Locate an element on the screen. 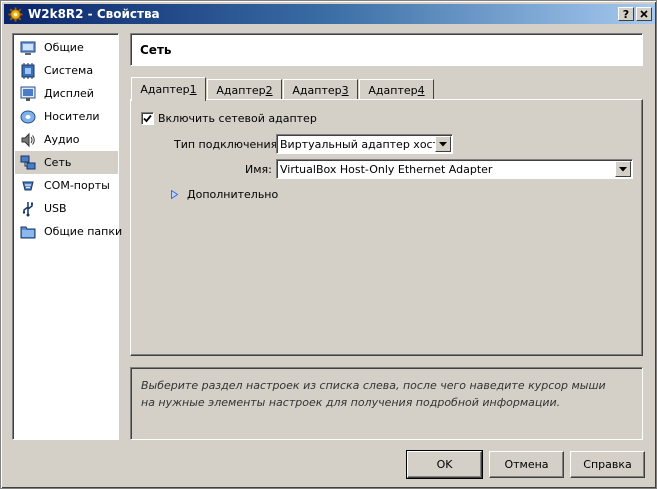 Image resolution: width=657 pixels, height=489 pixels. attachment-type-label: Тип подключения: is located at coordinates (227, 144).